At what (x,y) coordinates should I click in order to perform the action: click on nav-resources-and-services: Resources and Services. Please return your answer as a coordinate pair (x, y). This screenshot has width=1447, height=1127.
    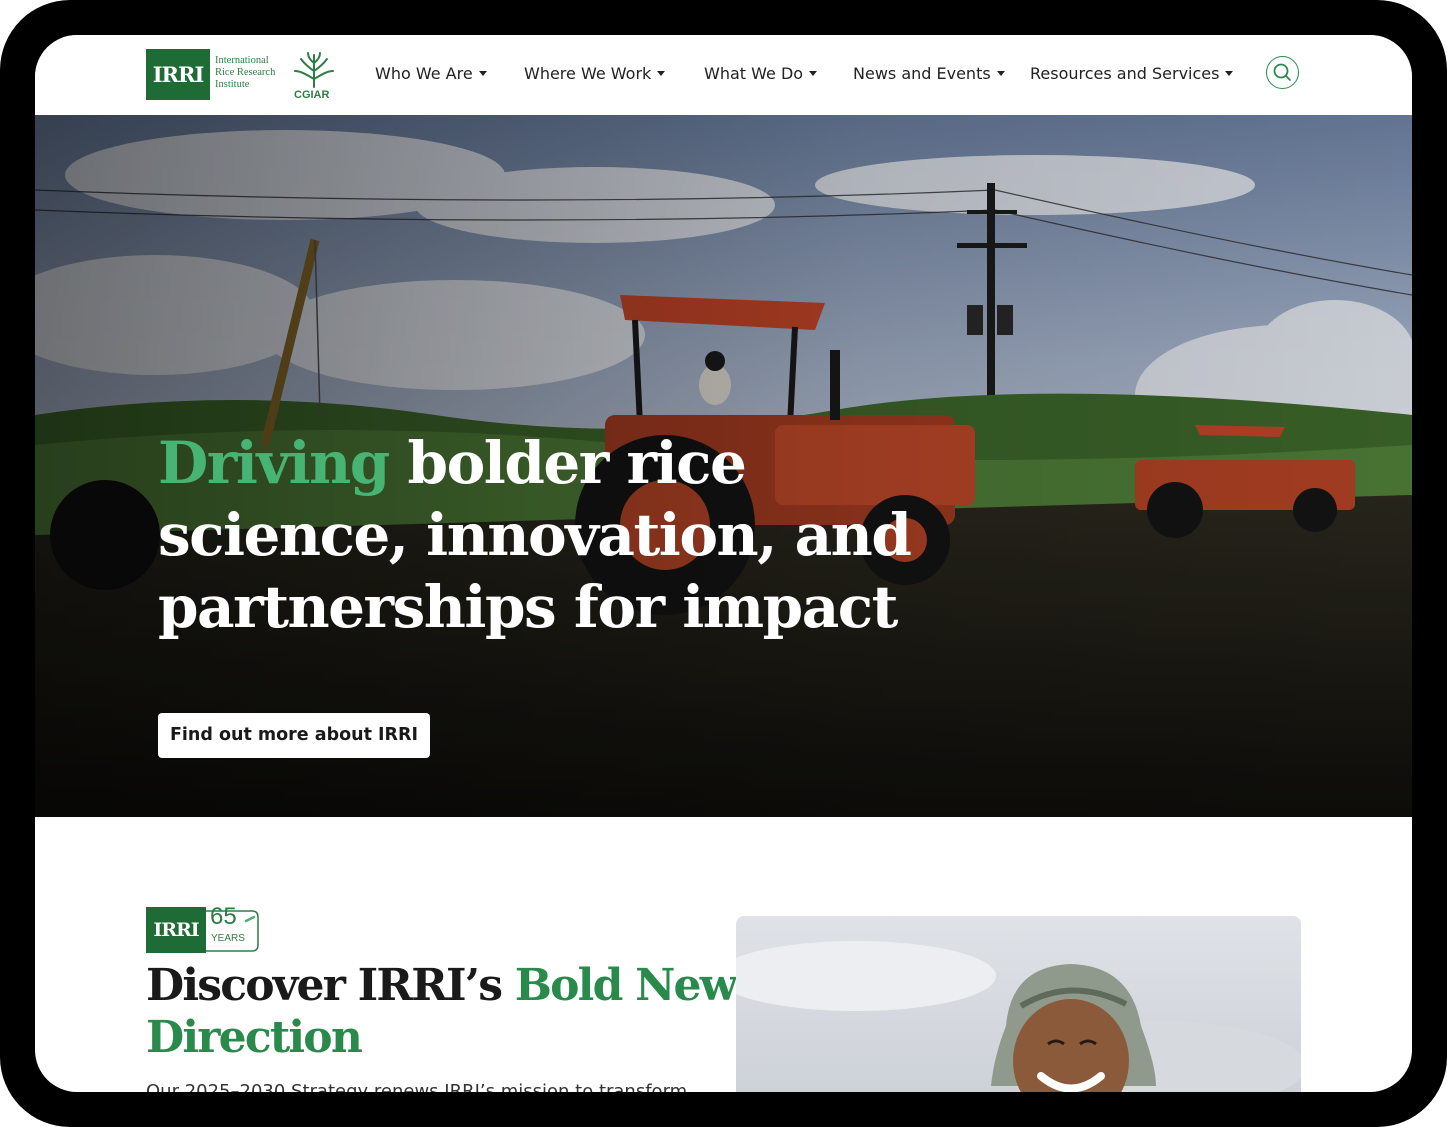
    Looking at the image, I should click on (1132, 74).